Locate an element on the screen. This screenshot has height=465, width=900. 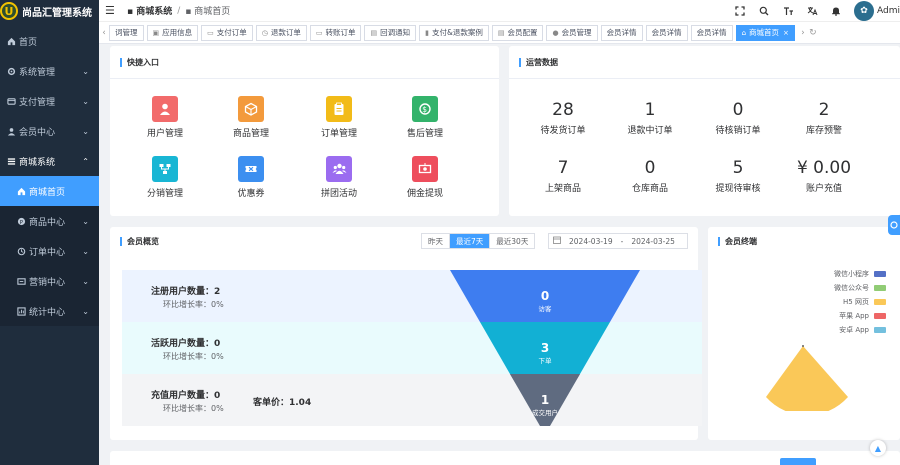
refresh-icon: ↻ is located at coordinates (813, 33).